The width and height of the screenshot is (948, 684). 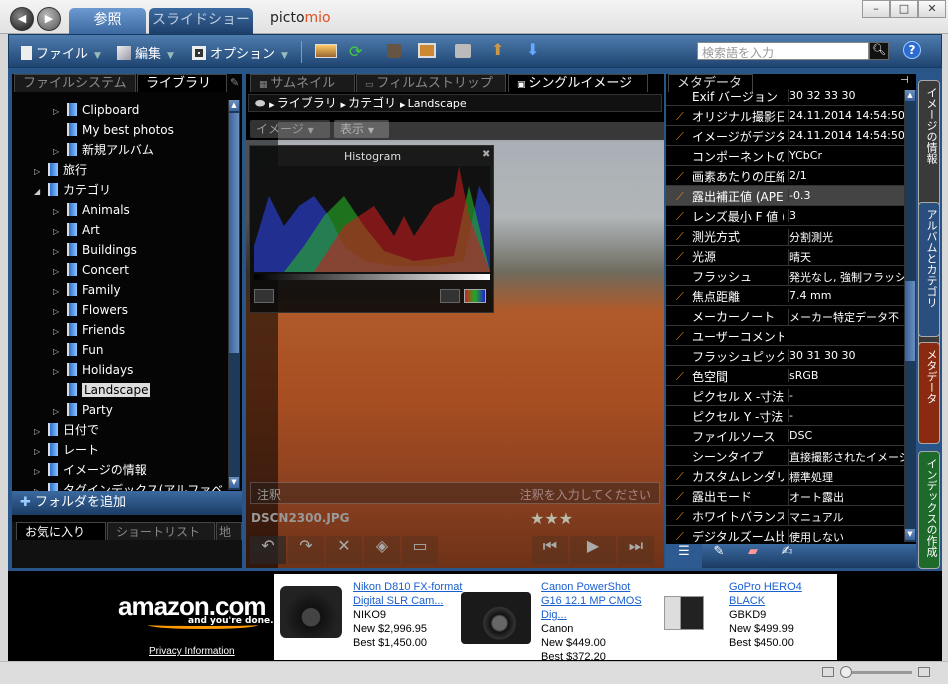 I want to click on options-menu: オプション ▼, so click(x=240, y=52).